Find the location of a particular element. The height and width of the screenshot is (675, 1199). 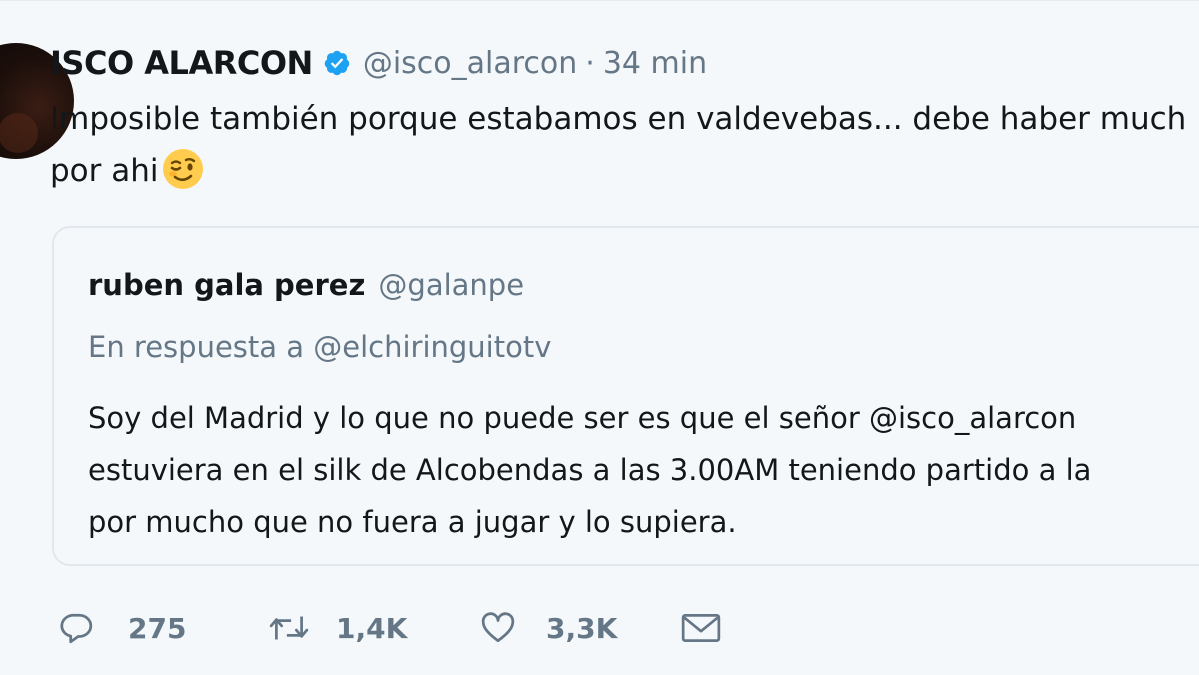

retweet-count: 1,4K is located at coordinates (372, 628).